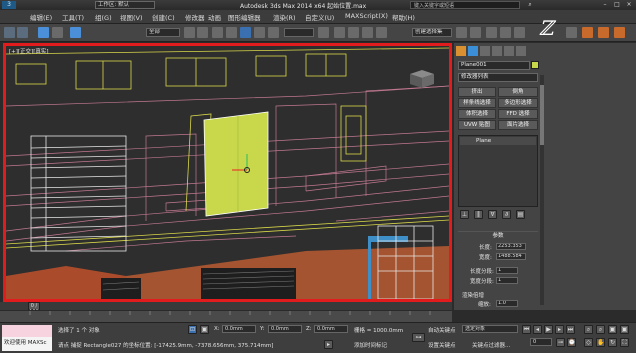 The width and height of the screenshot is (636, 353). Describe the element at coordinates (518, 125) in the screenshot. I see `patch-select-button: 面片选择` at that location.